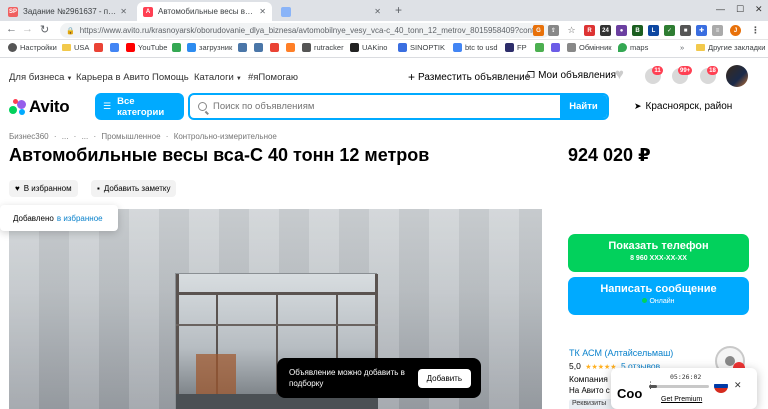 This screenshot has width=768, height=409. I want to click on all-categories-button: ☰ Все категории, so click(139, 106).